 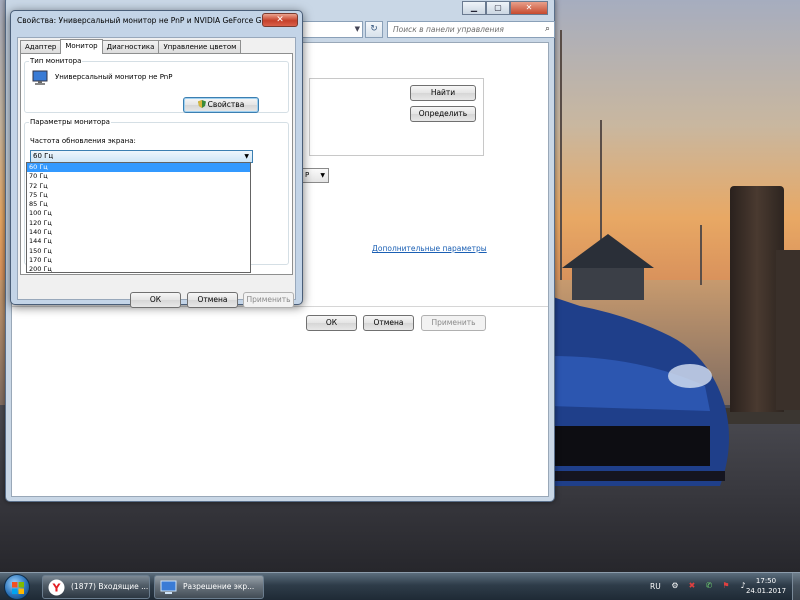 I want to click on refresh-rate-value: 60 Гц, so click(x=43, y=156).